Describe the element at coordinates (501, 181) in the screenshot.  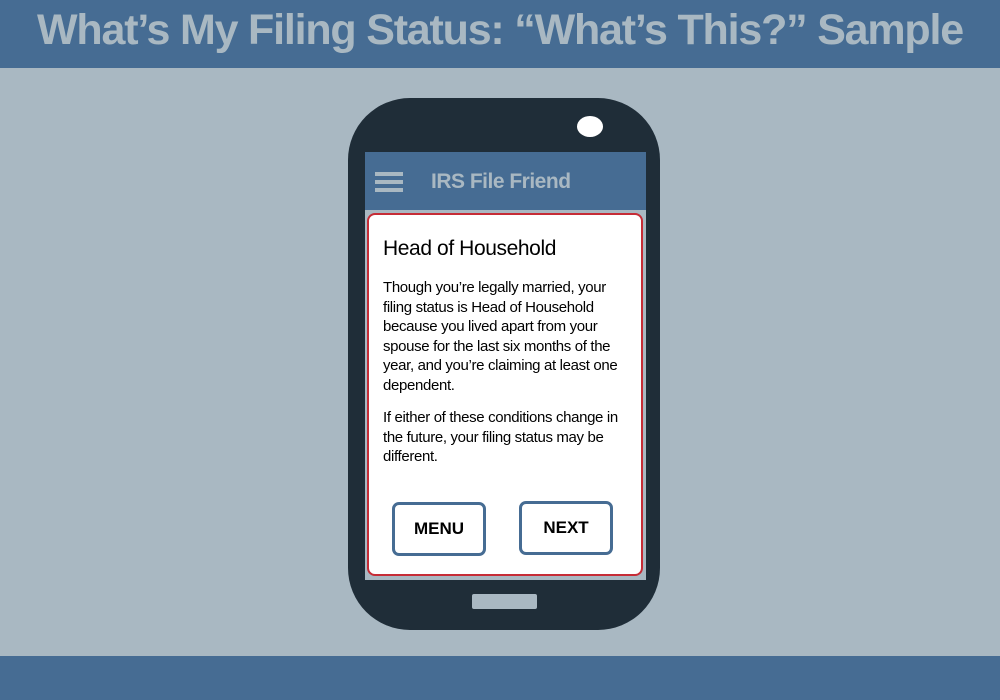
I see `app-title: IRS File Friend` at that location.